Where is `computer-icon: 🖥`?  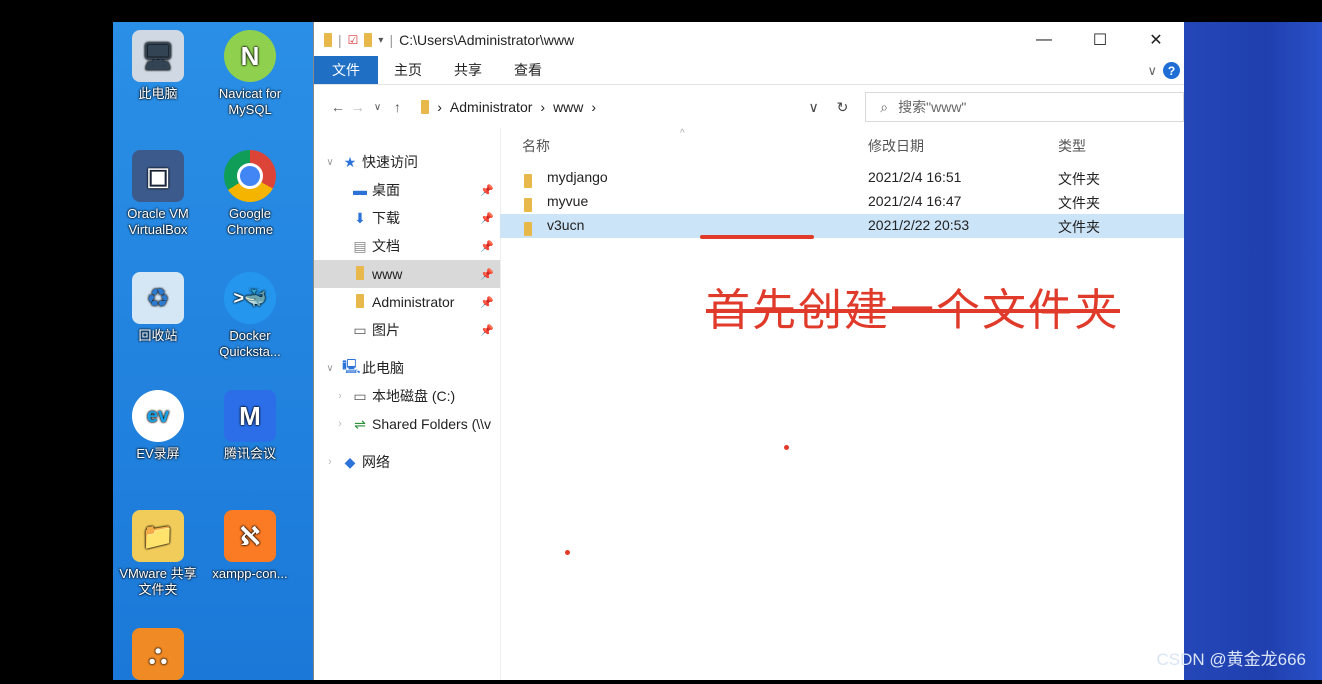
computer-icon: 🖥 is located at coordinates (158, 56).